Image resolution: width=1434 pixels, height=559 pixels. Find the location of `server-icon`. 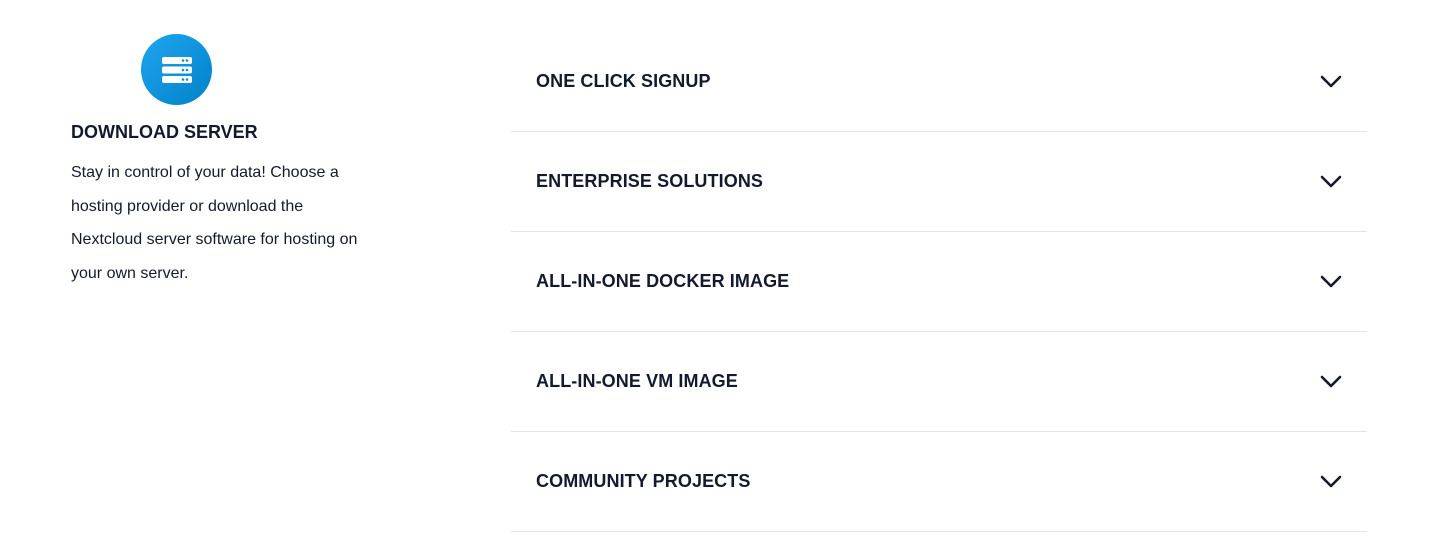

server-icon is located at coordinates (176, 69).